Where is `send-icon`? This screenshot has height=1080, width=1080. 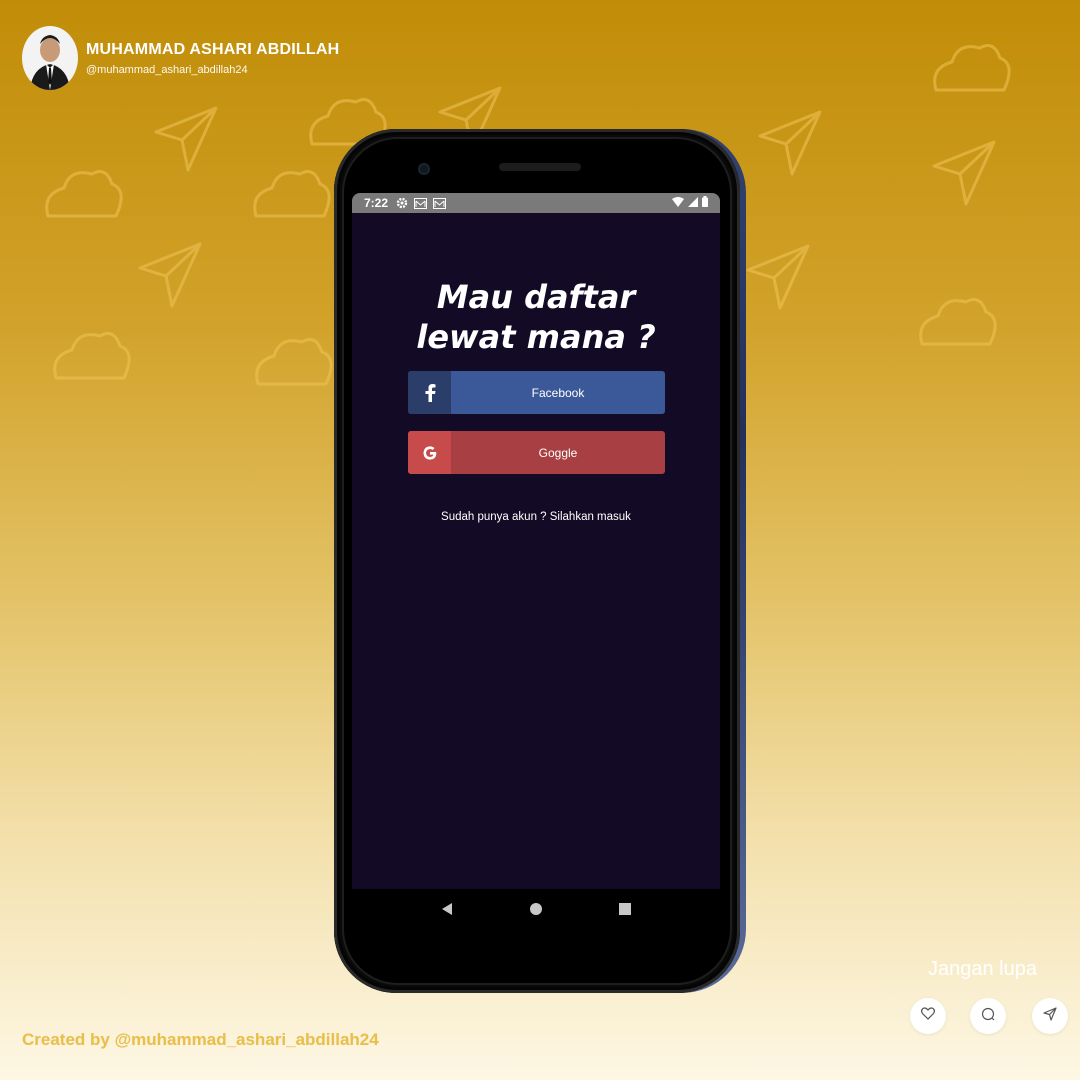 send-icon is located at coordinates (1050, 1016).